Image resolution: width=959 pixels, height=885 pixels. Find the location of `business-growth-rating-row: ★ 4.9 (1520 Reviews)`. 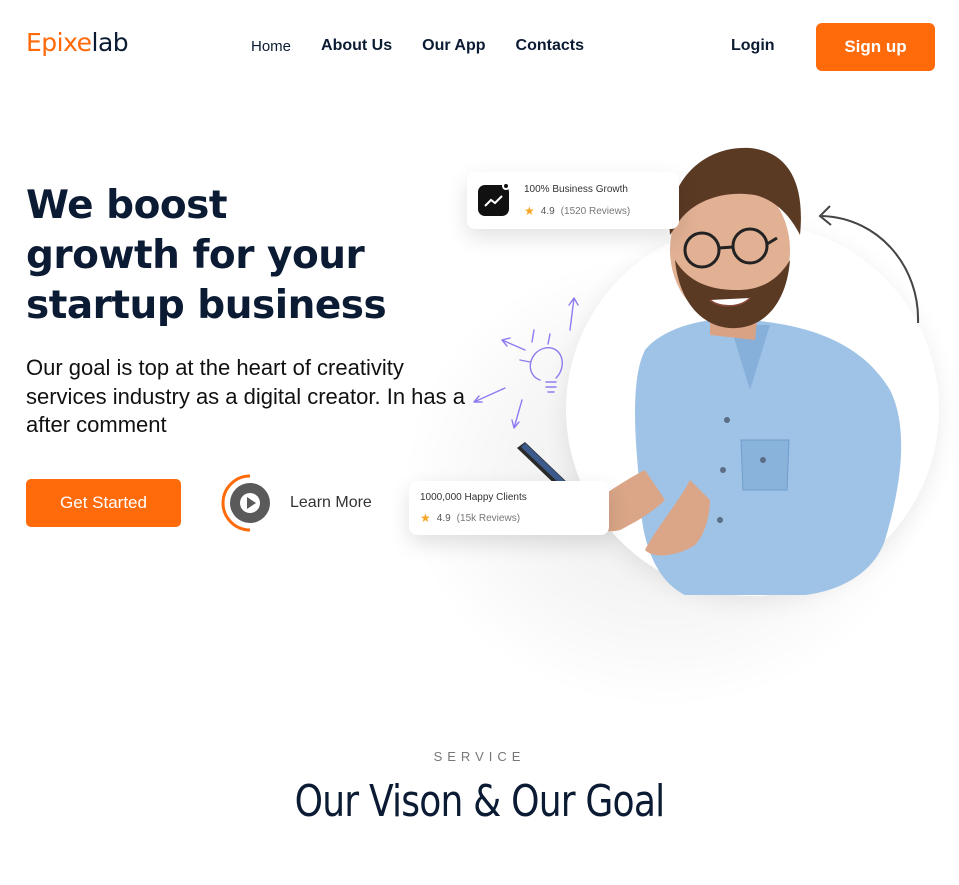

business-growth-rating-row: ★ 4.9 (1520 Reviews) is located at coordinates (577, 211).